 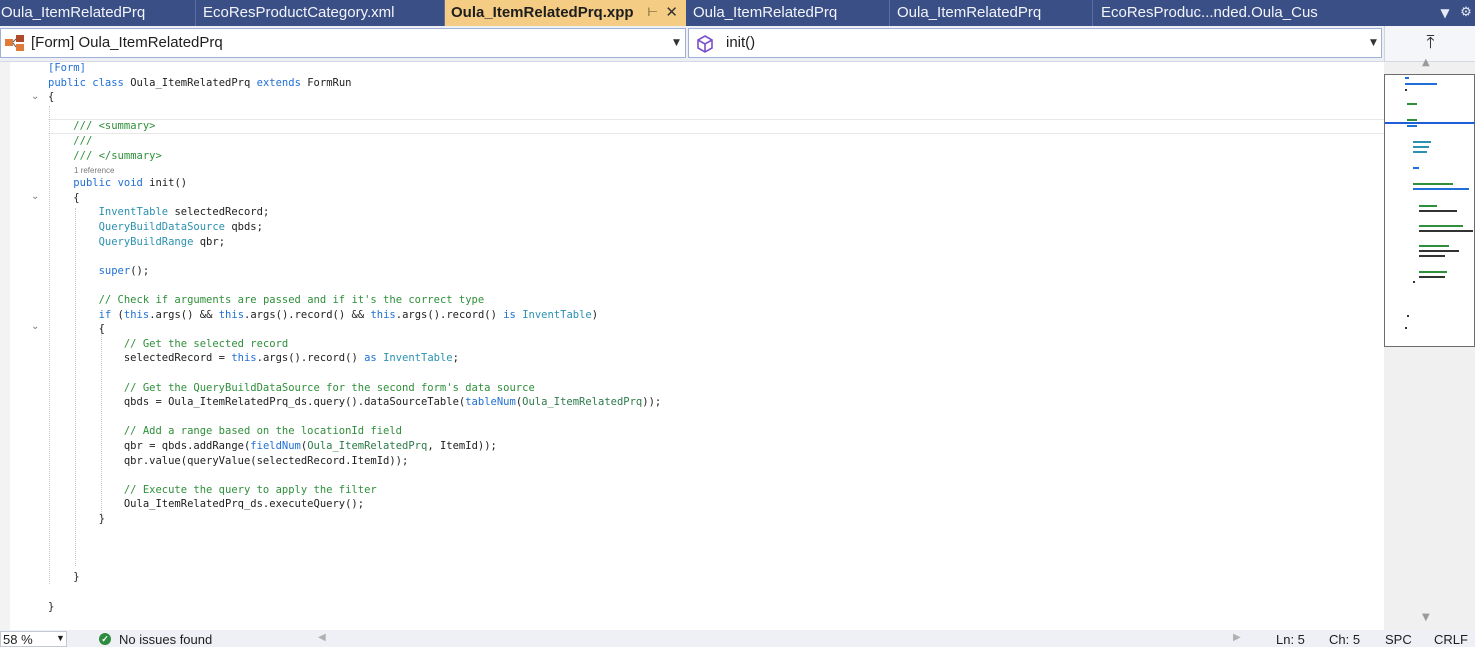 What do you see at coordinates (741, 42) in the screenshot?
I see `member-selector-label: init()` at bounding box center [741, 42].